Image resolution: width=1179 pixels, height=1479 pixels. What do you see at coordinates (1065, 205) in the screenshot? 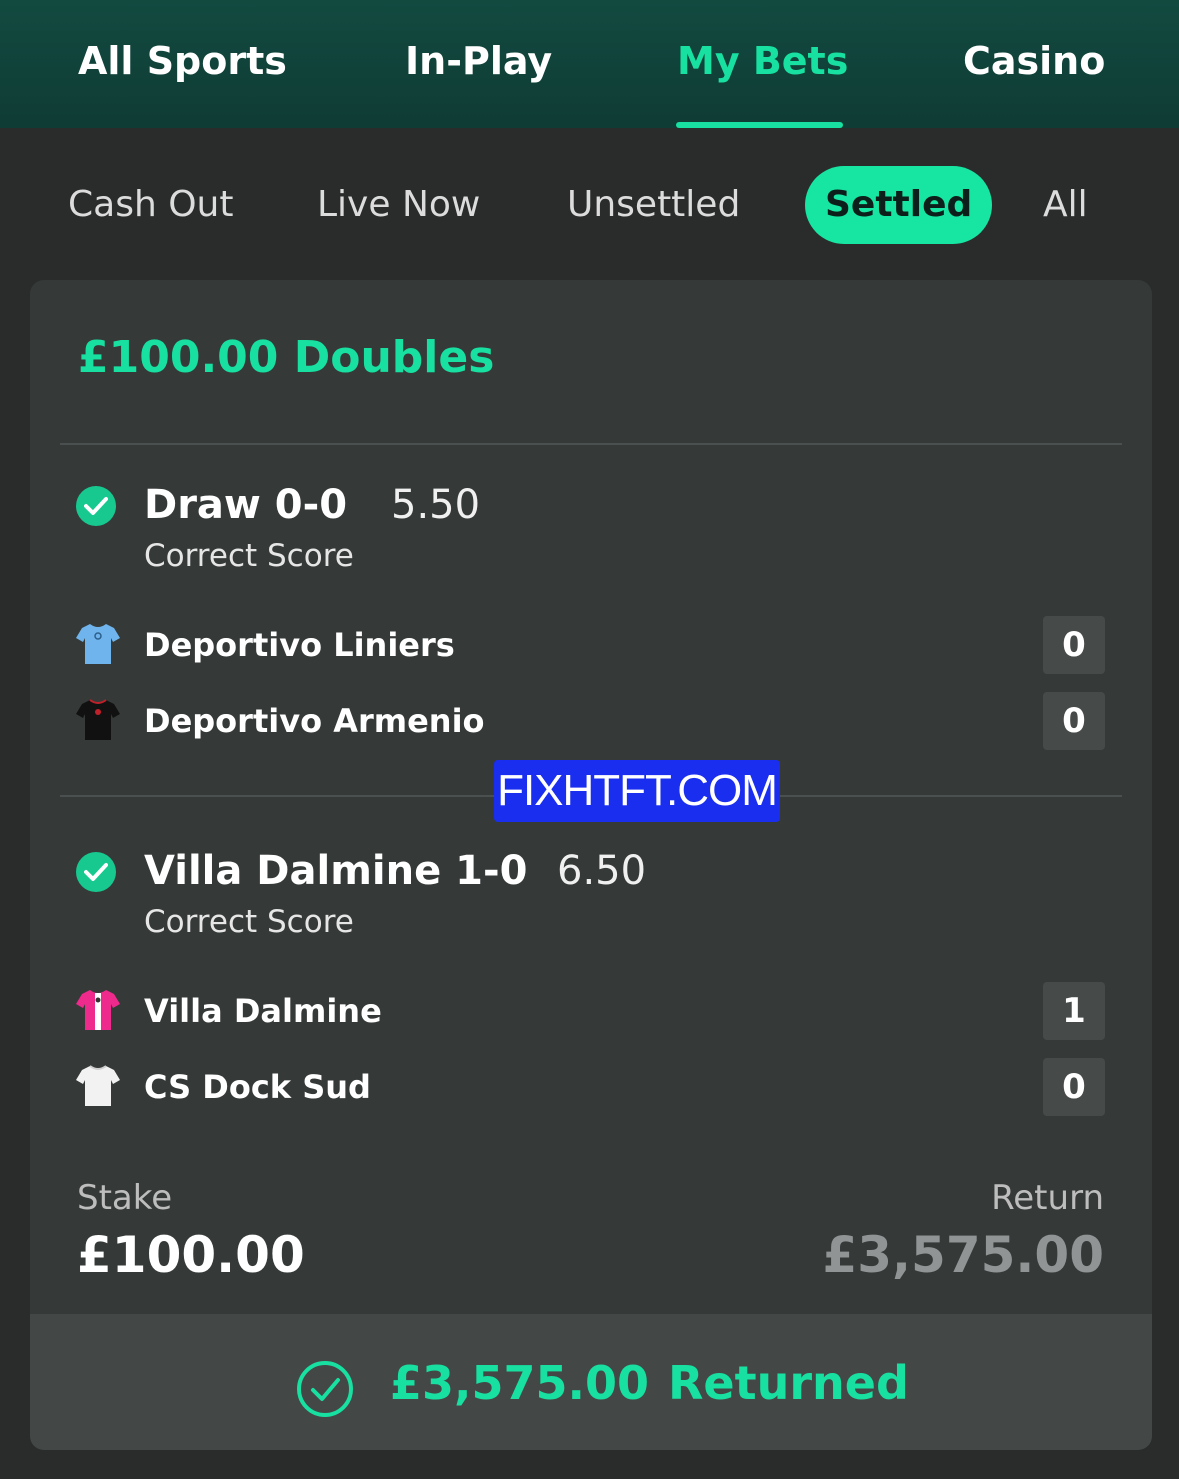
I see `filter-all: All` at bounding box center [1065, 205].